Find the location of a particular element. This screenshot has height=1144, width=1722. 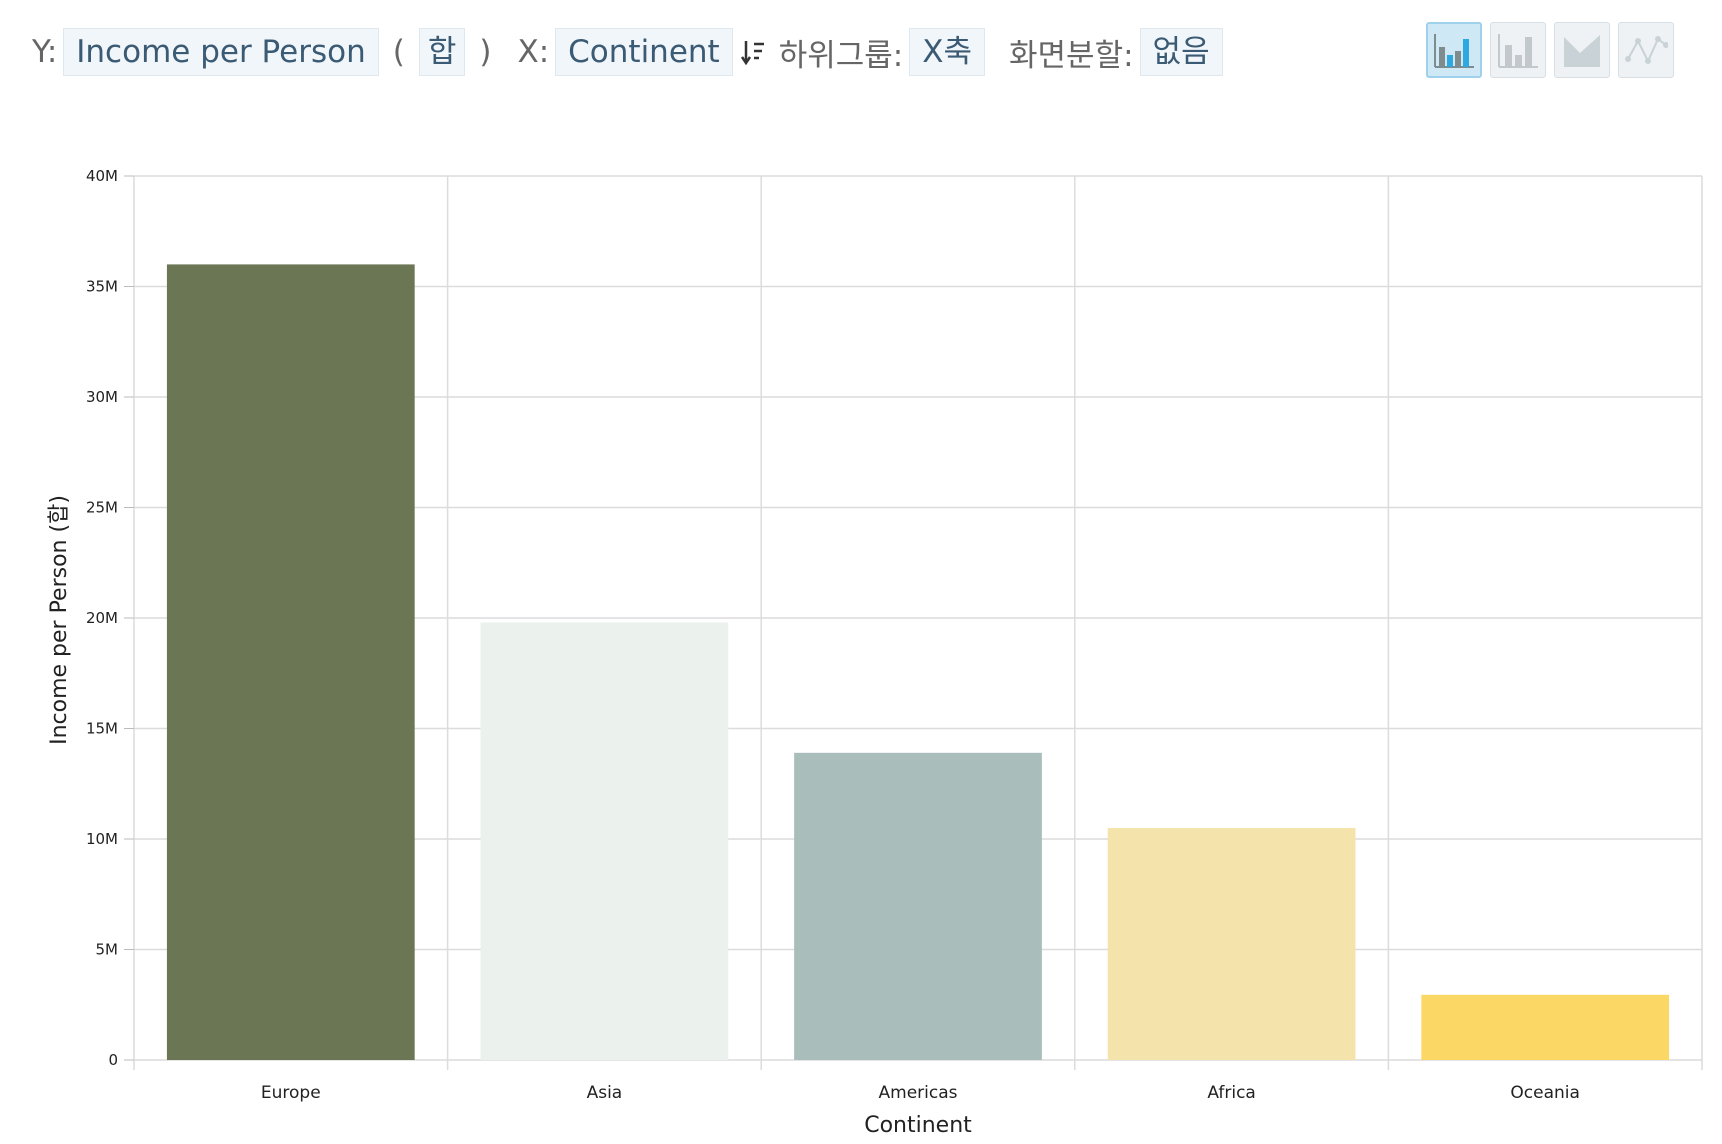

y-tick-label: 30M is located at coordinates (102, 397).